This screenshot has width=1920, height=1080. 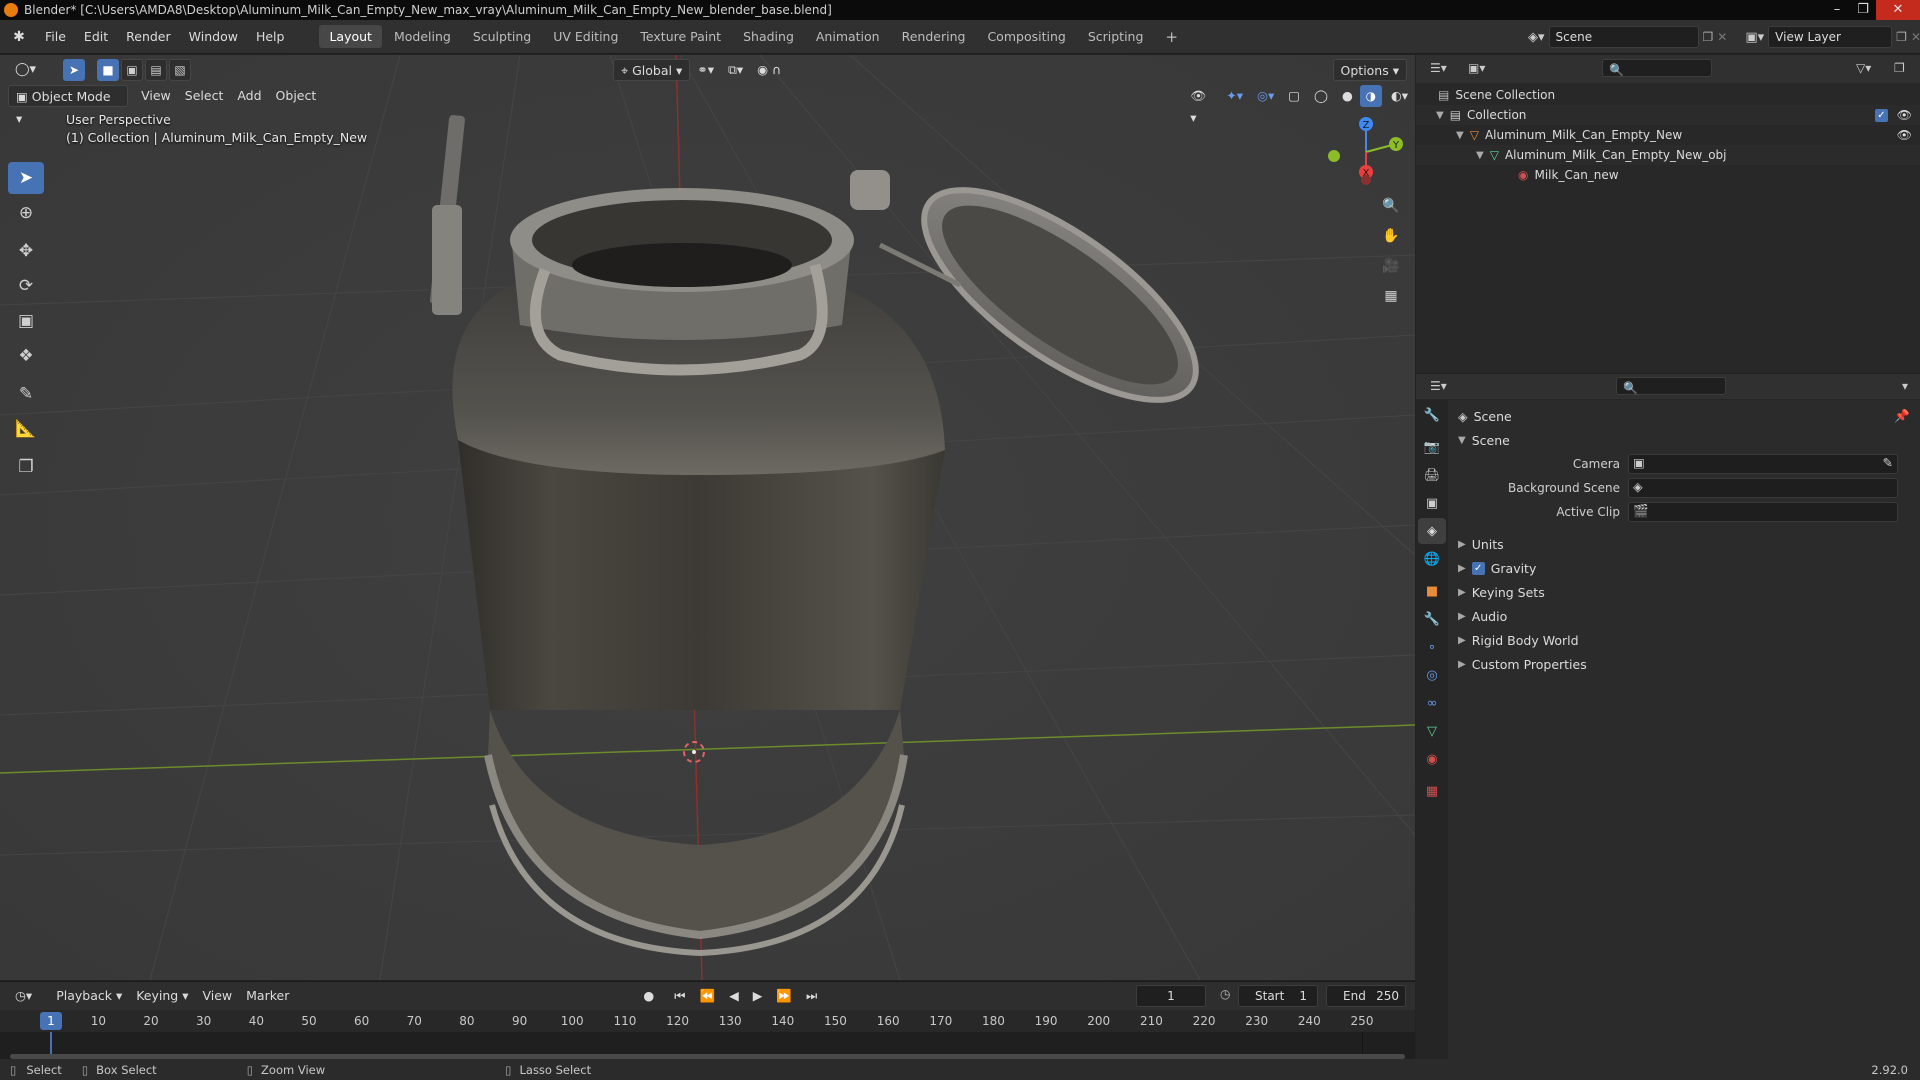 What do you see at coordinates (1668, 115) in the screenshot?
I see `outliner-row-collection: ▼ ▤ Collection ✓ 👁` at bounding box center [1668, 115].